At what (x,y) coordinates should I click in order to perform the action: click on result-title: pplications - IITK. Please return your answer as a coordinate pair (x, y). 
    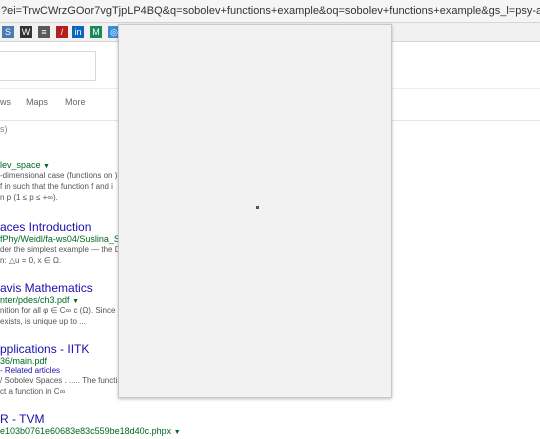
    Looking at the image, I should click on (58, 349).